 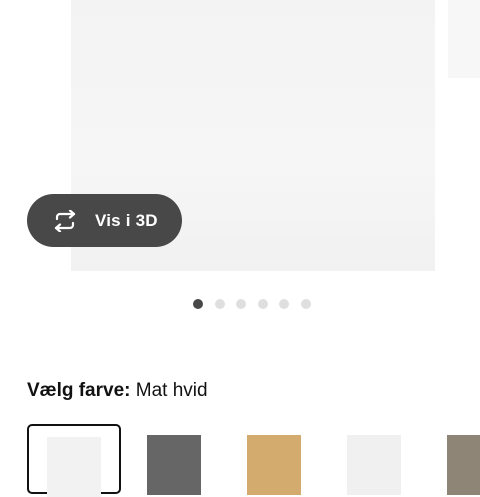 I want to click on next-product-image, so click(x=464, y=39).